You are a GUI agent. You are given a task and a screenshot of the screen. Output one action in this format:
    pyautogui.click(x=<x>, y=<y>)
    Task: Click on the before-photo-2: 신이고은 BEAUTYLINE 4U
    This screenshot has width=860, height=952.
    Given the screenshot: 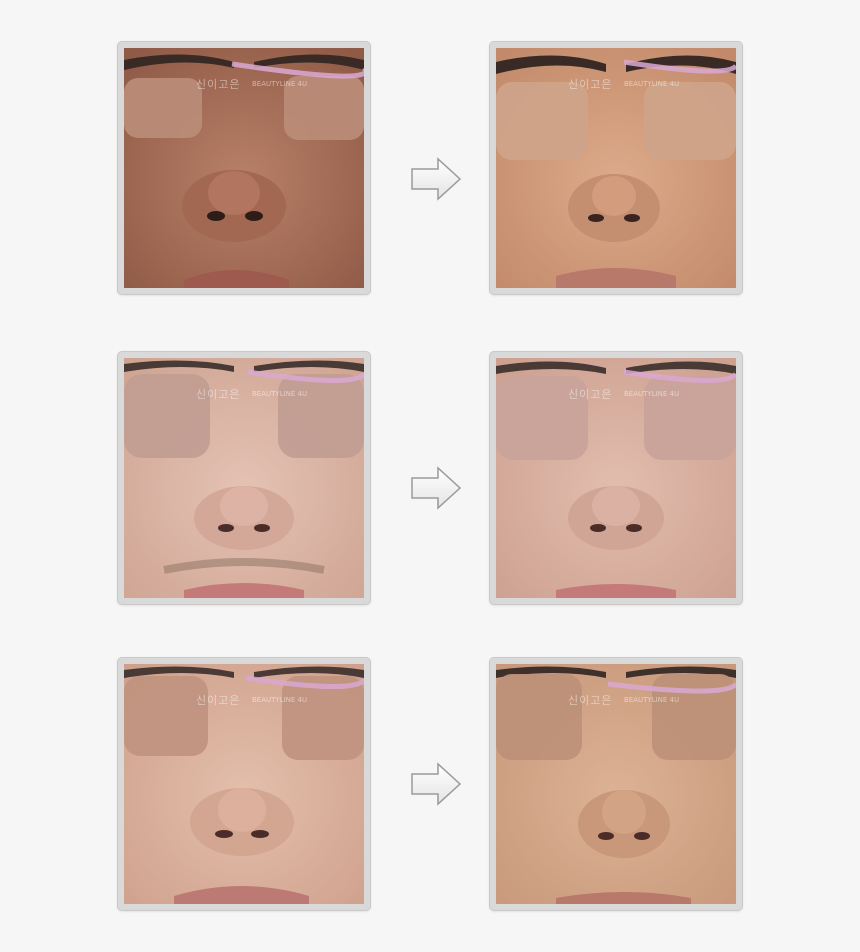 What is the action you would take?
    pyautogui.click(x=244, y=478)
    